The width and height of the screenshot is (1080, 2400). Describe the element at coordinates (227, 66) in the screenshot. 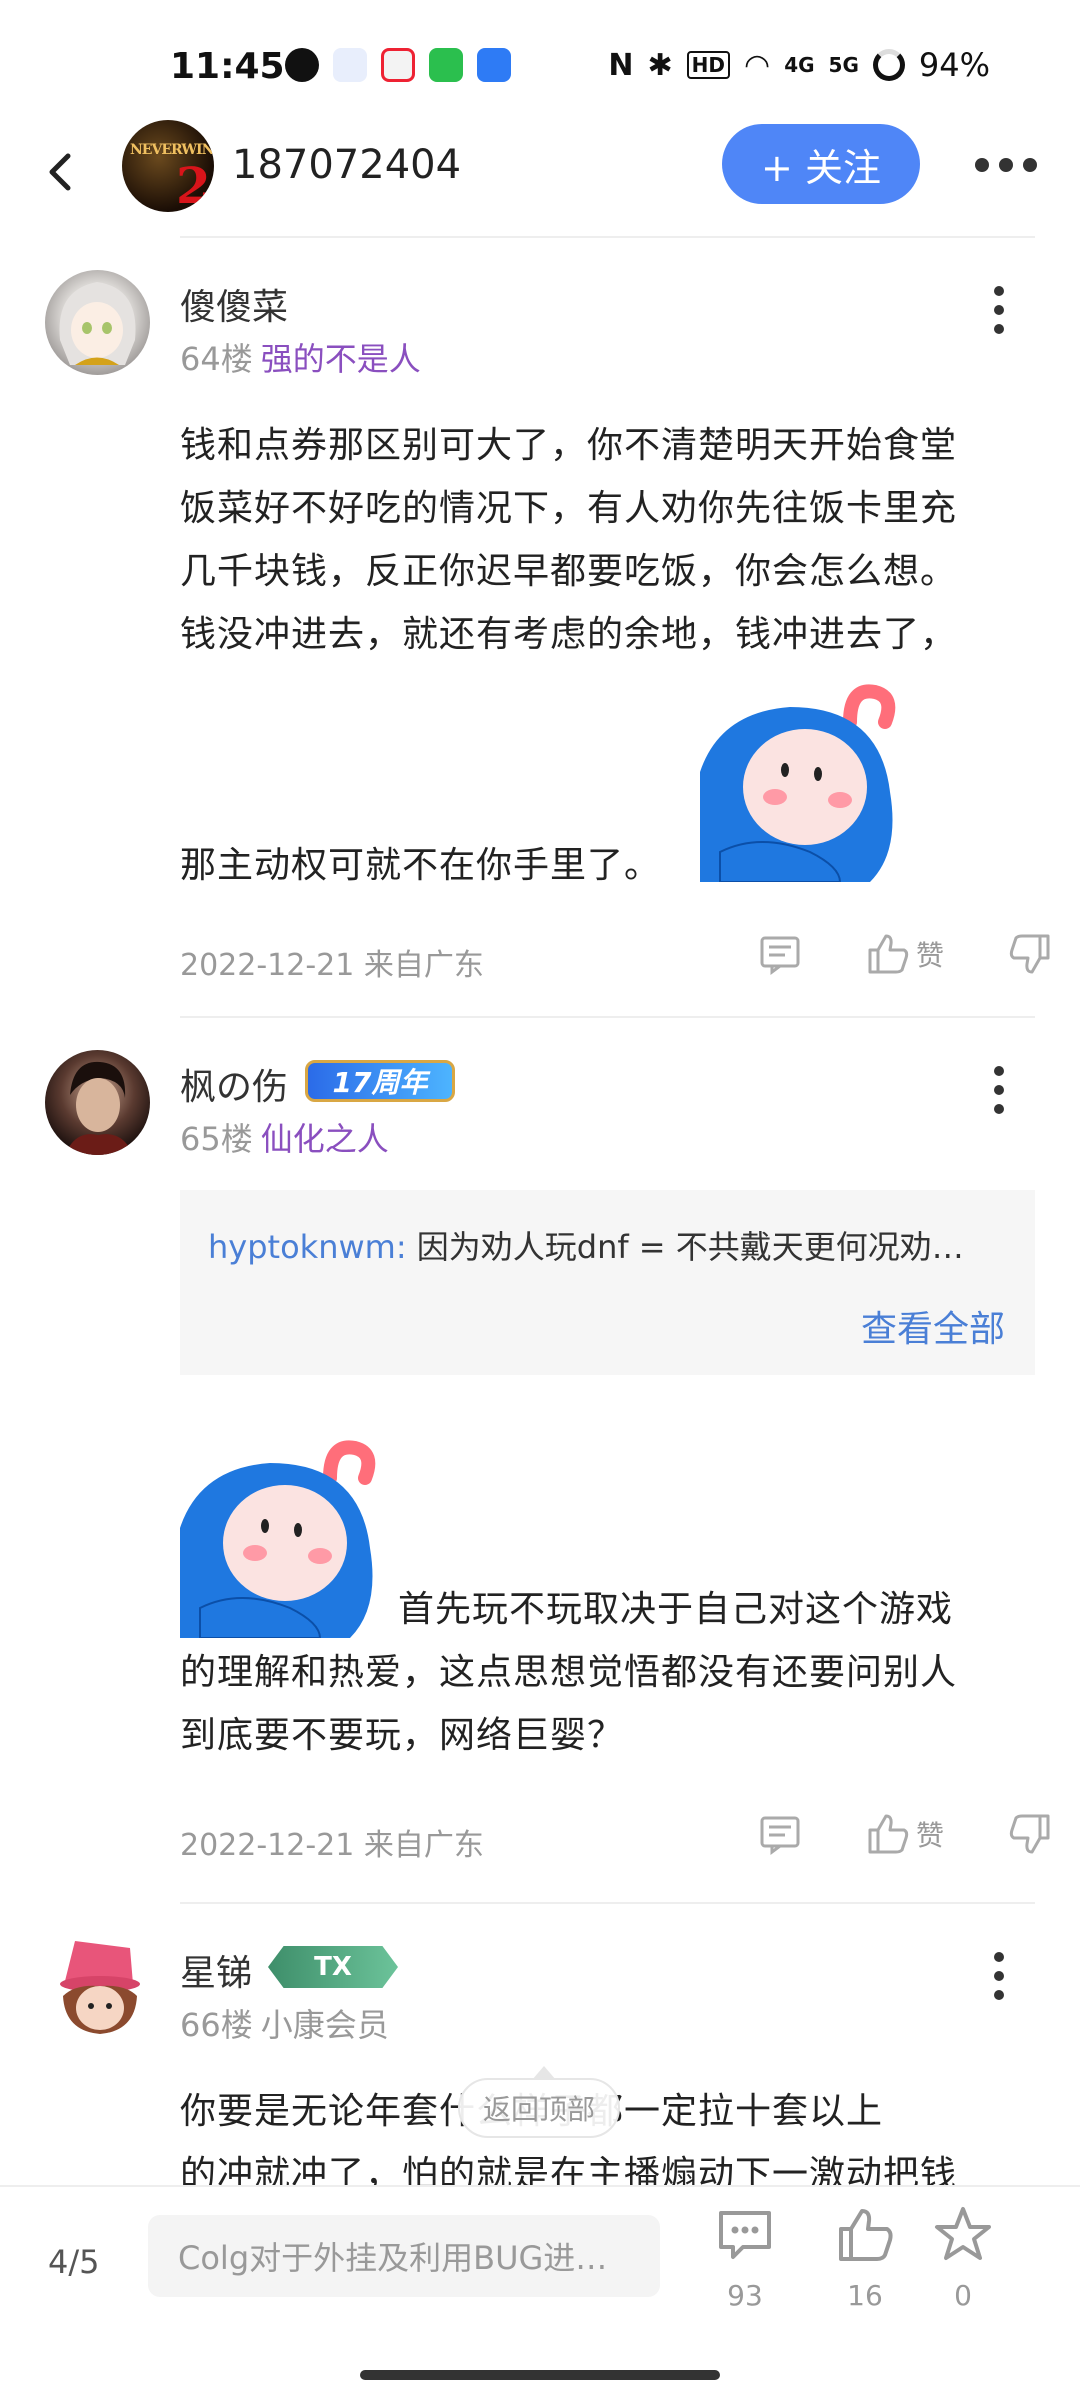

I see `status-time: 11:45` at that location.